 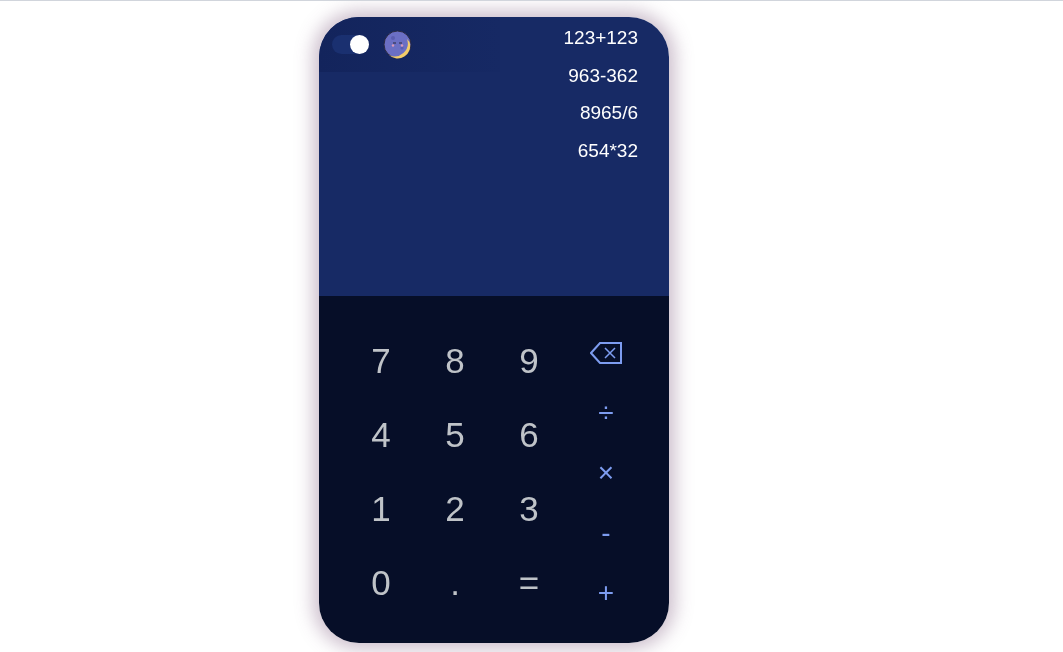 What do you see at coordinates (381, 508) in the screenshot?
I see `key-button: 1` at bounding box center [381, 508].